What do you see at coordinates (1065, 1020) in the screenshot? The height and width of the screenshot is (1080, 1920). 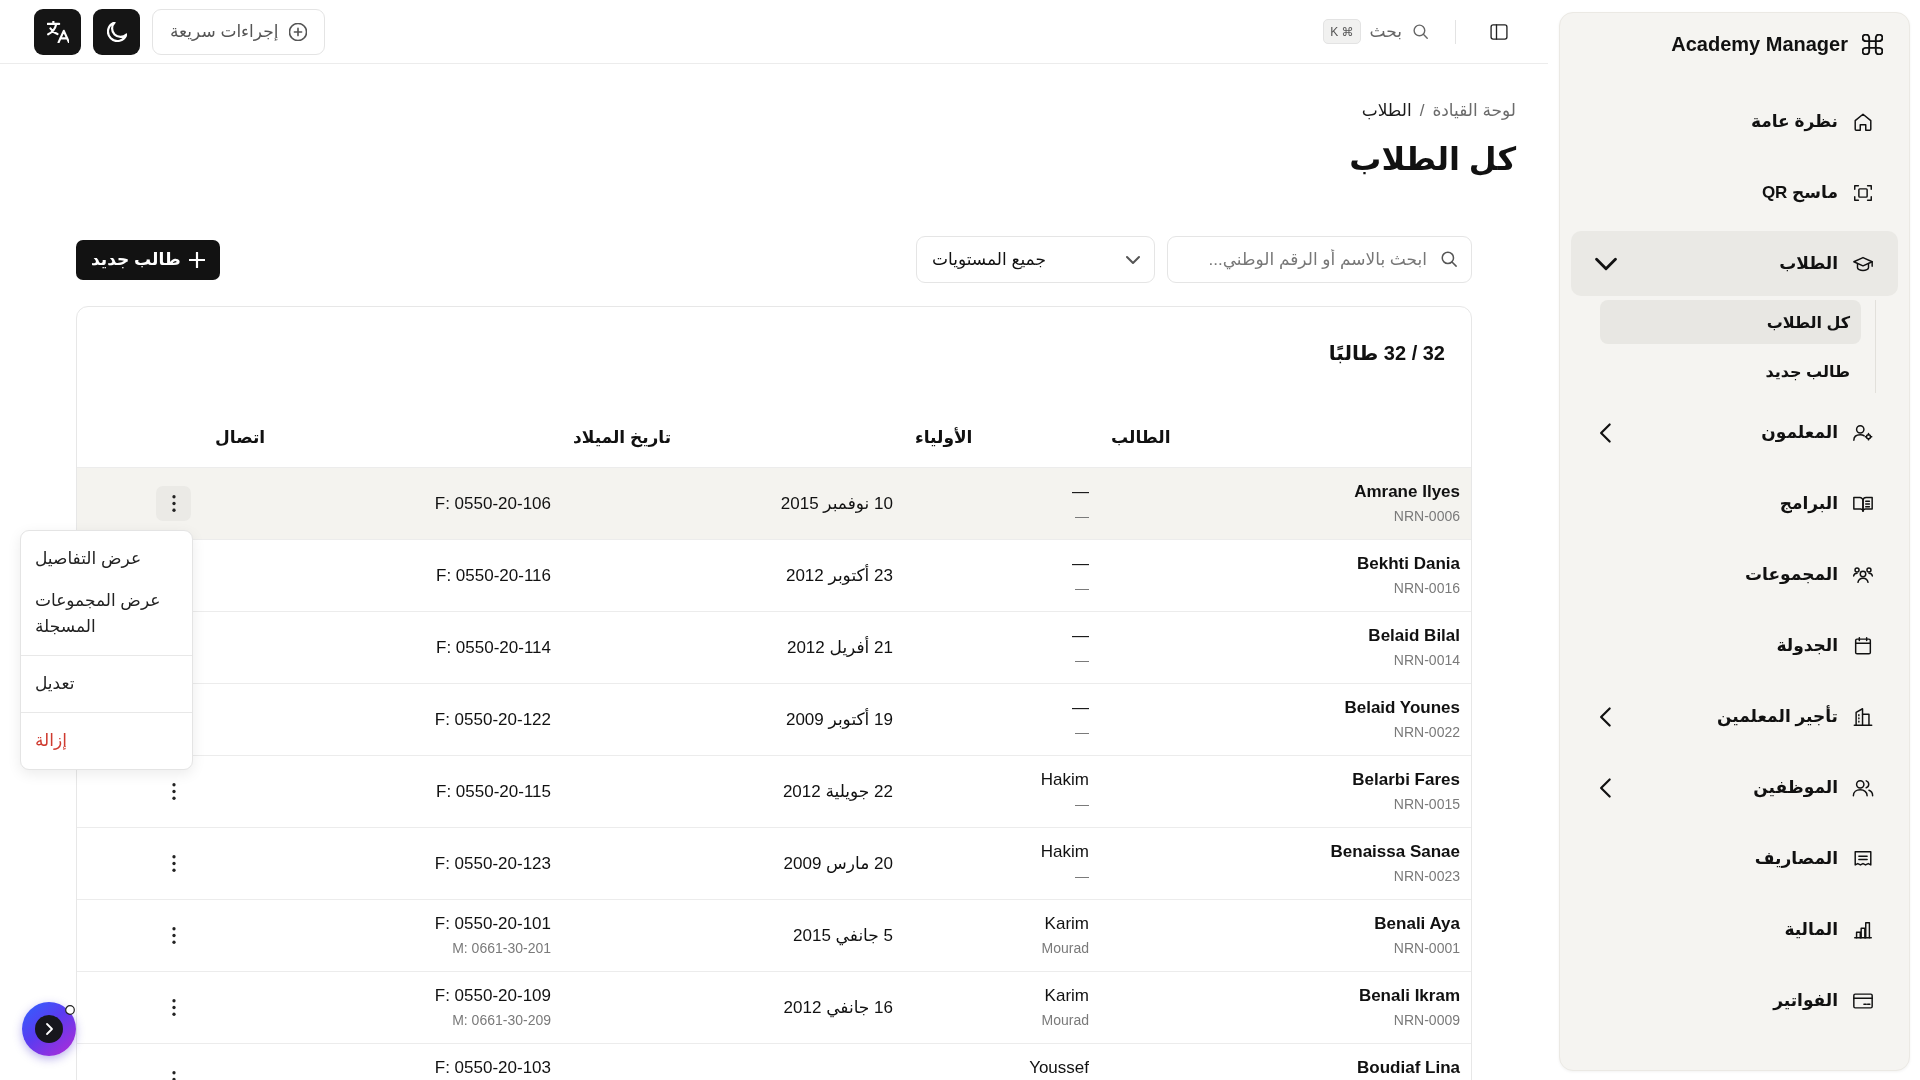 I see `guardian-name: Mourad` at bounding box center [1065, 1020].